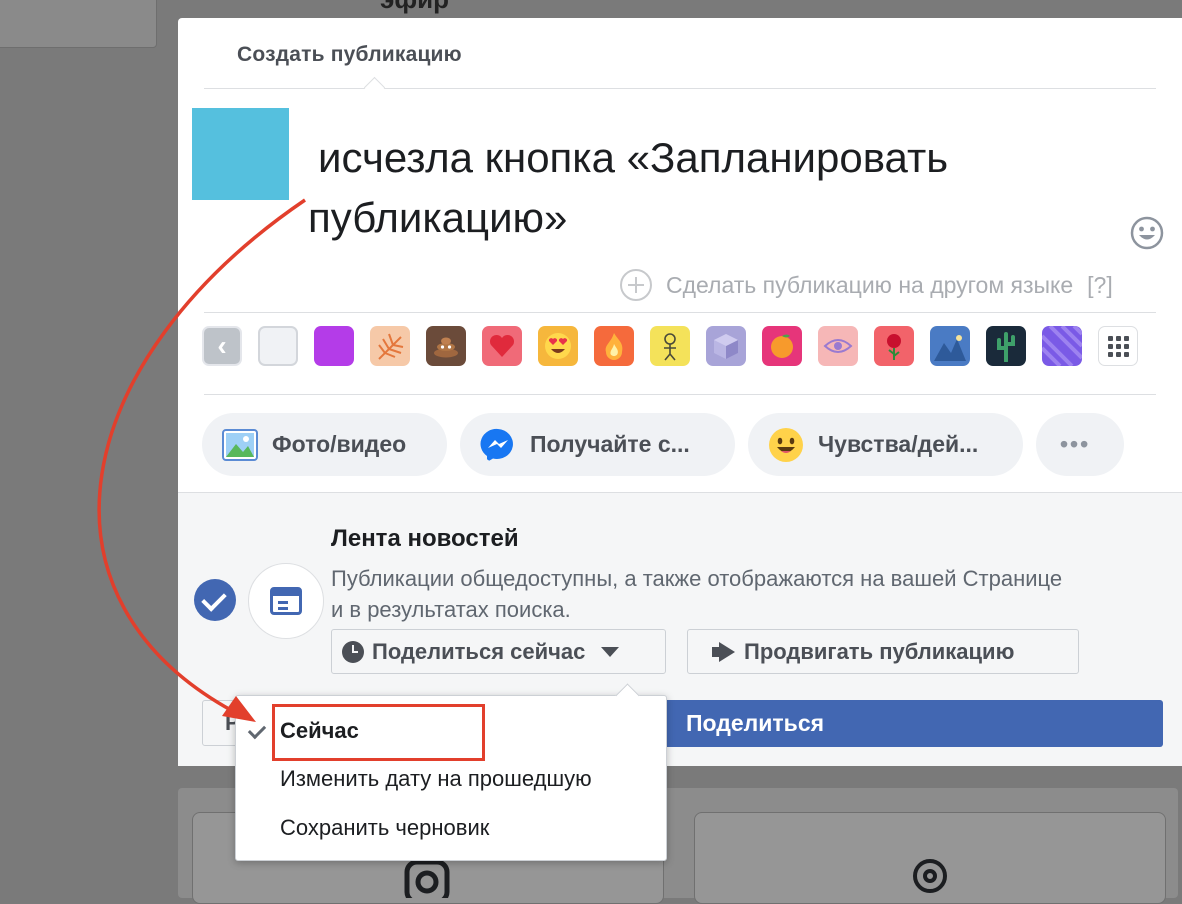 Image resolution: width=1182 pixels, height=904 pixels. Describe the element at coordinates (427, 878) in the screenshot. I see `instagram-icon` at that location.